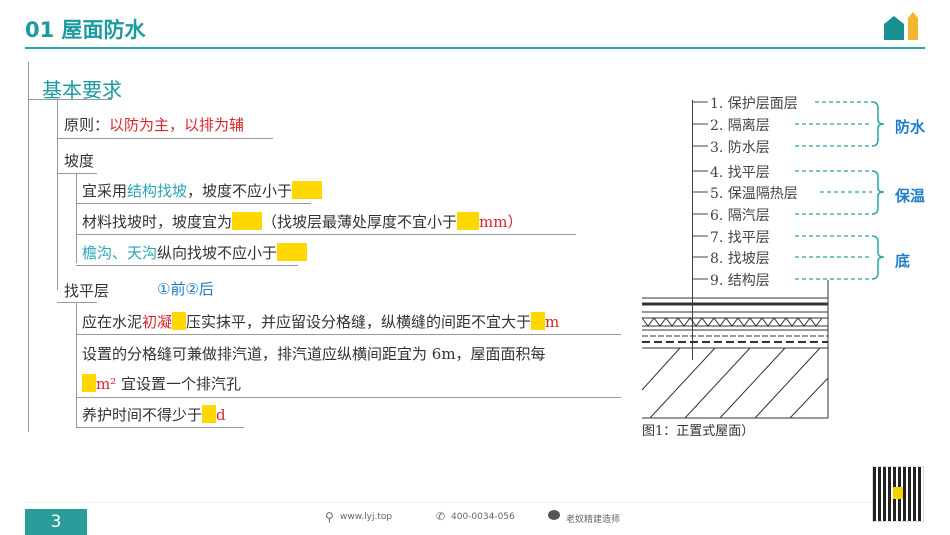  I want to click on principle-label: 原则：, so click(87, 125).